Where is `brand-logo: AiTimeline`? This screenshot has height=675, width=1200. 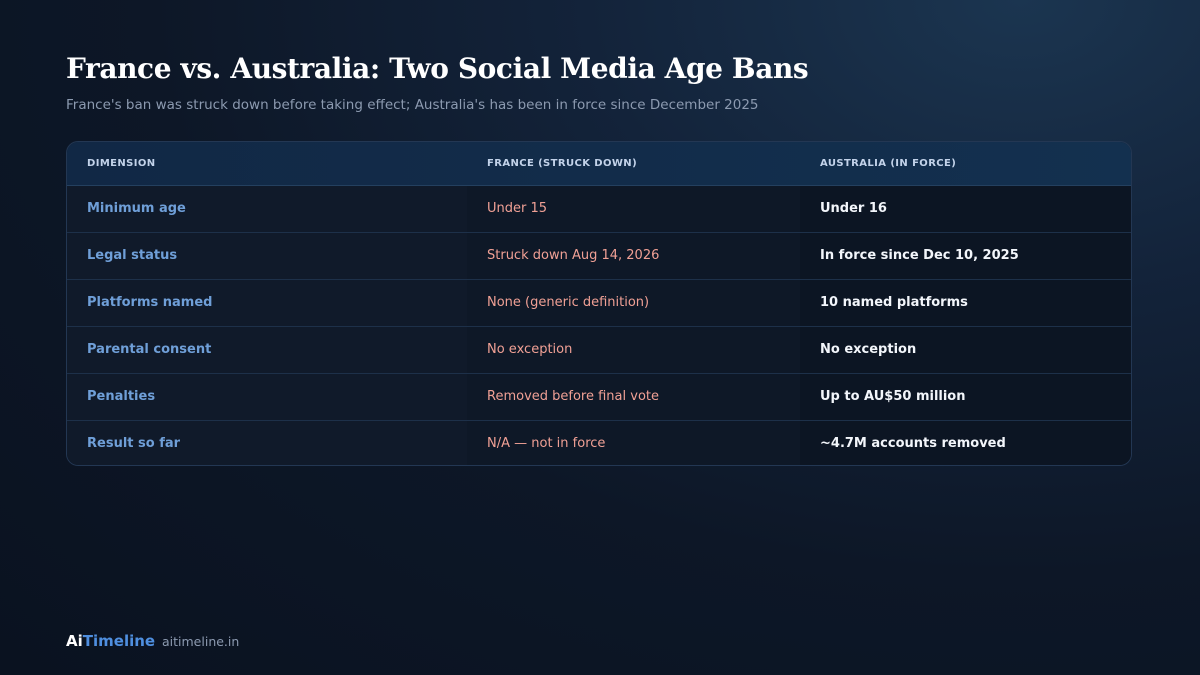
brand-logo: AiTimeline is located at coordinates (110, 641).